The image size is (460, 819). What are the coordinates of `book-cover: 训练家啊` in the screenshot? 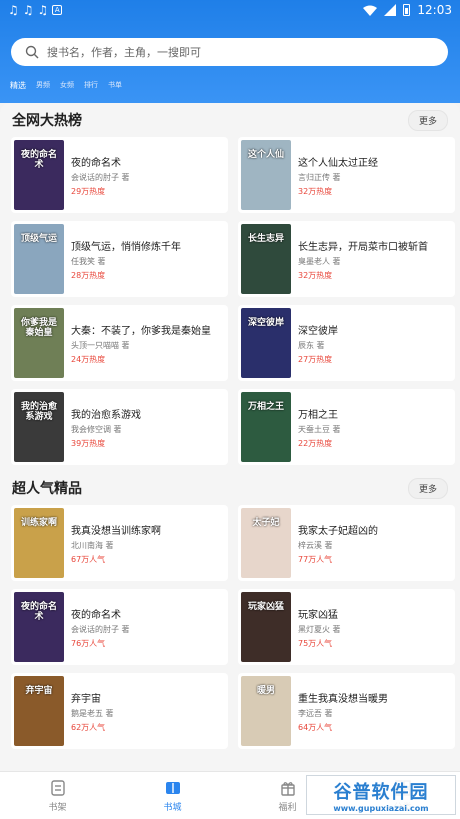 It's located at (39, 543).